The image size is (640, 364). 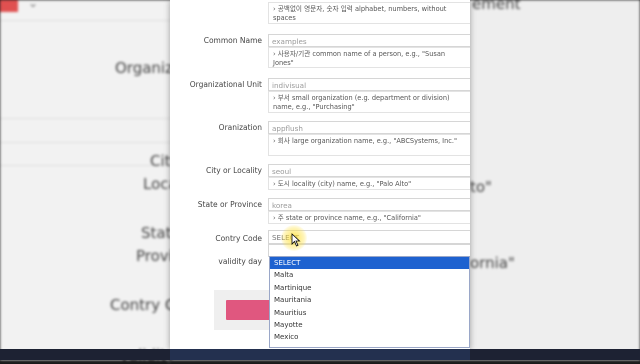 What do you see at coordinates (481, 187) in the screenshot?
I see `bg-right-label-2: to"` at bounding box center [481, 187].